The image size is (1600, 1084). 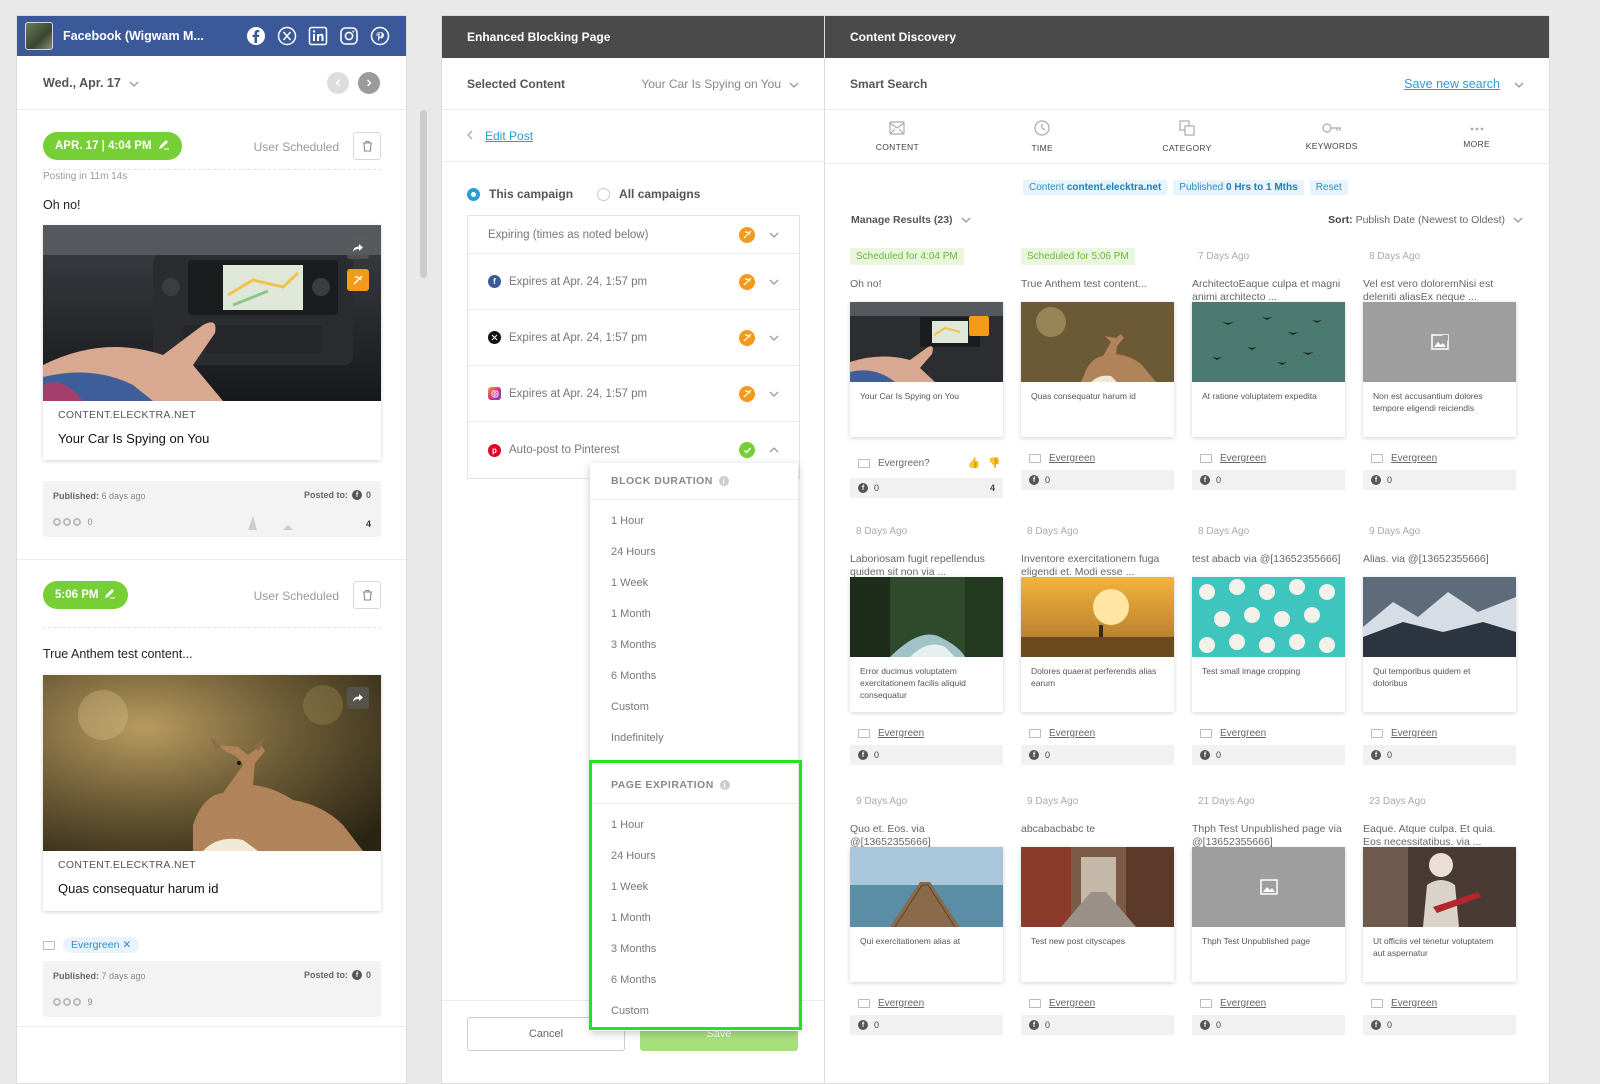 What do you see at coordinates (694, 737) in the screenshot?
I see `block-duration-option: Indefinitely` at bounding box center [694, 737].